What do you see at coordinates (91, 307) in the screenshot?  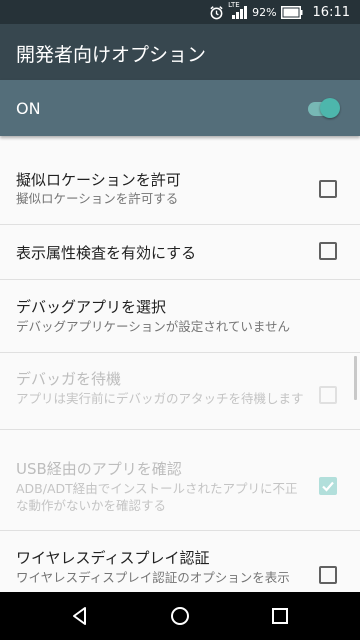 I see `setting-title: デバッグアプリを選択` at bounding box center [91, 307].